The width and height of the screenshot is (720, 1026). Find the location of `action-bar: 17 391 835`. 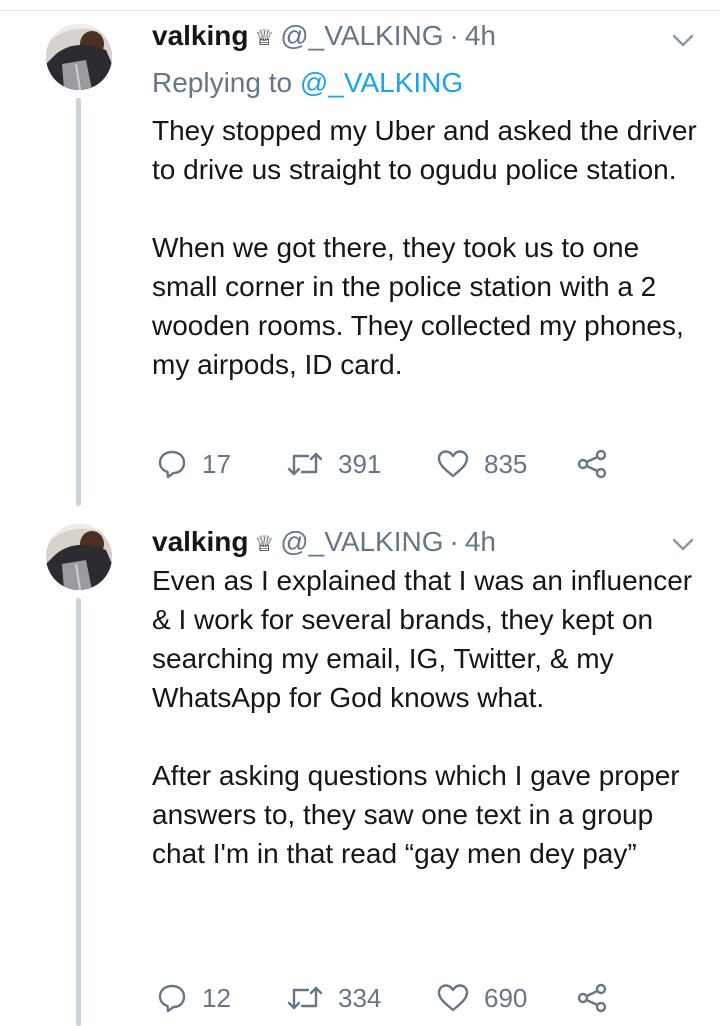

action-bar: 17 391 835 is located at coordinates (392, 464).